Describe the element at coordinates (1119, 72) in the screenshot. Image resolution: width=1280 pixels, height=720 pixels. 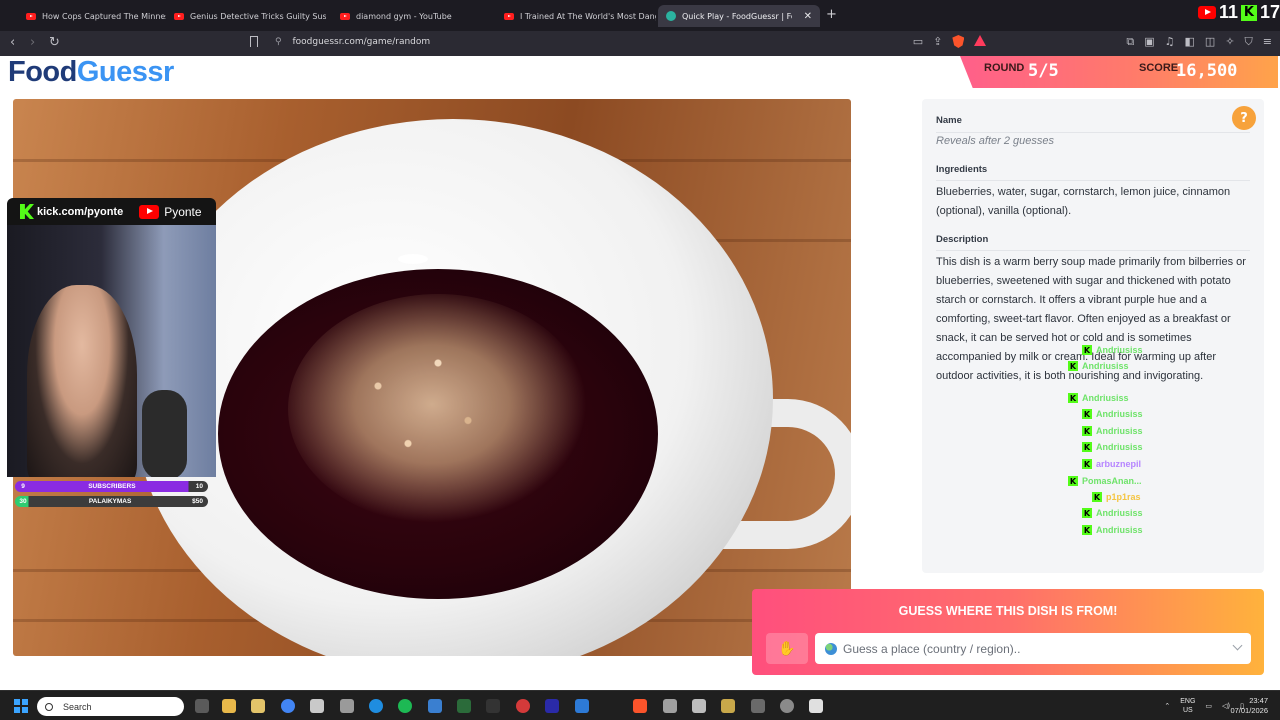
I see `round-score-bar: ROUND 5/5 SCORE 16,500` at that location.